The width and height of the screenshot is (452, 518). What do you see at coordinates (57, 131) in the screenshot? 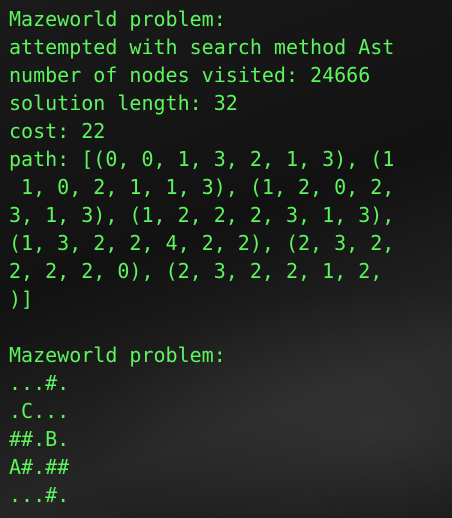
I see `terminal-line: cost: 22` at bounding box center [57, 131].